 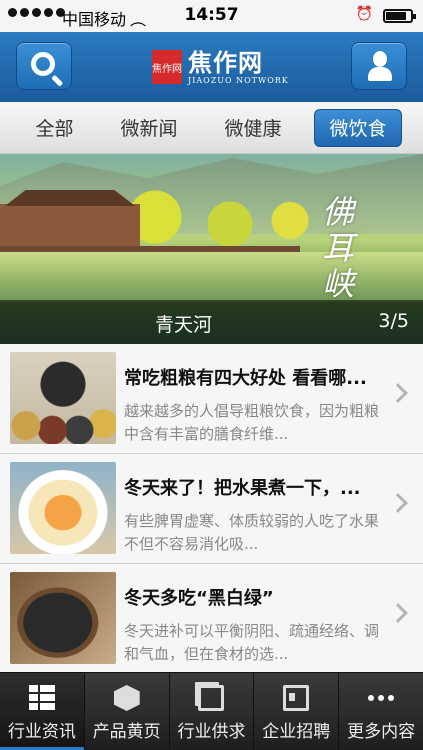 What do you see at coordinates (225, 62) in the screenshot?
I see `logo-title: 焦作网` at bounding box center [225, 62].